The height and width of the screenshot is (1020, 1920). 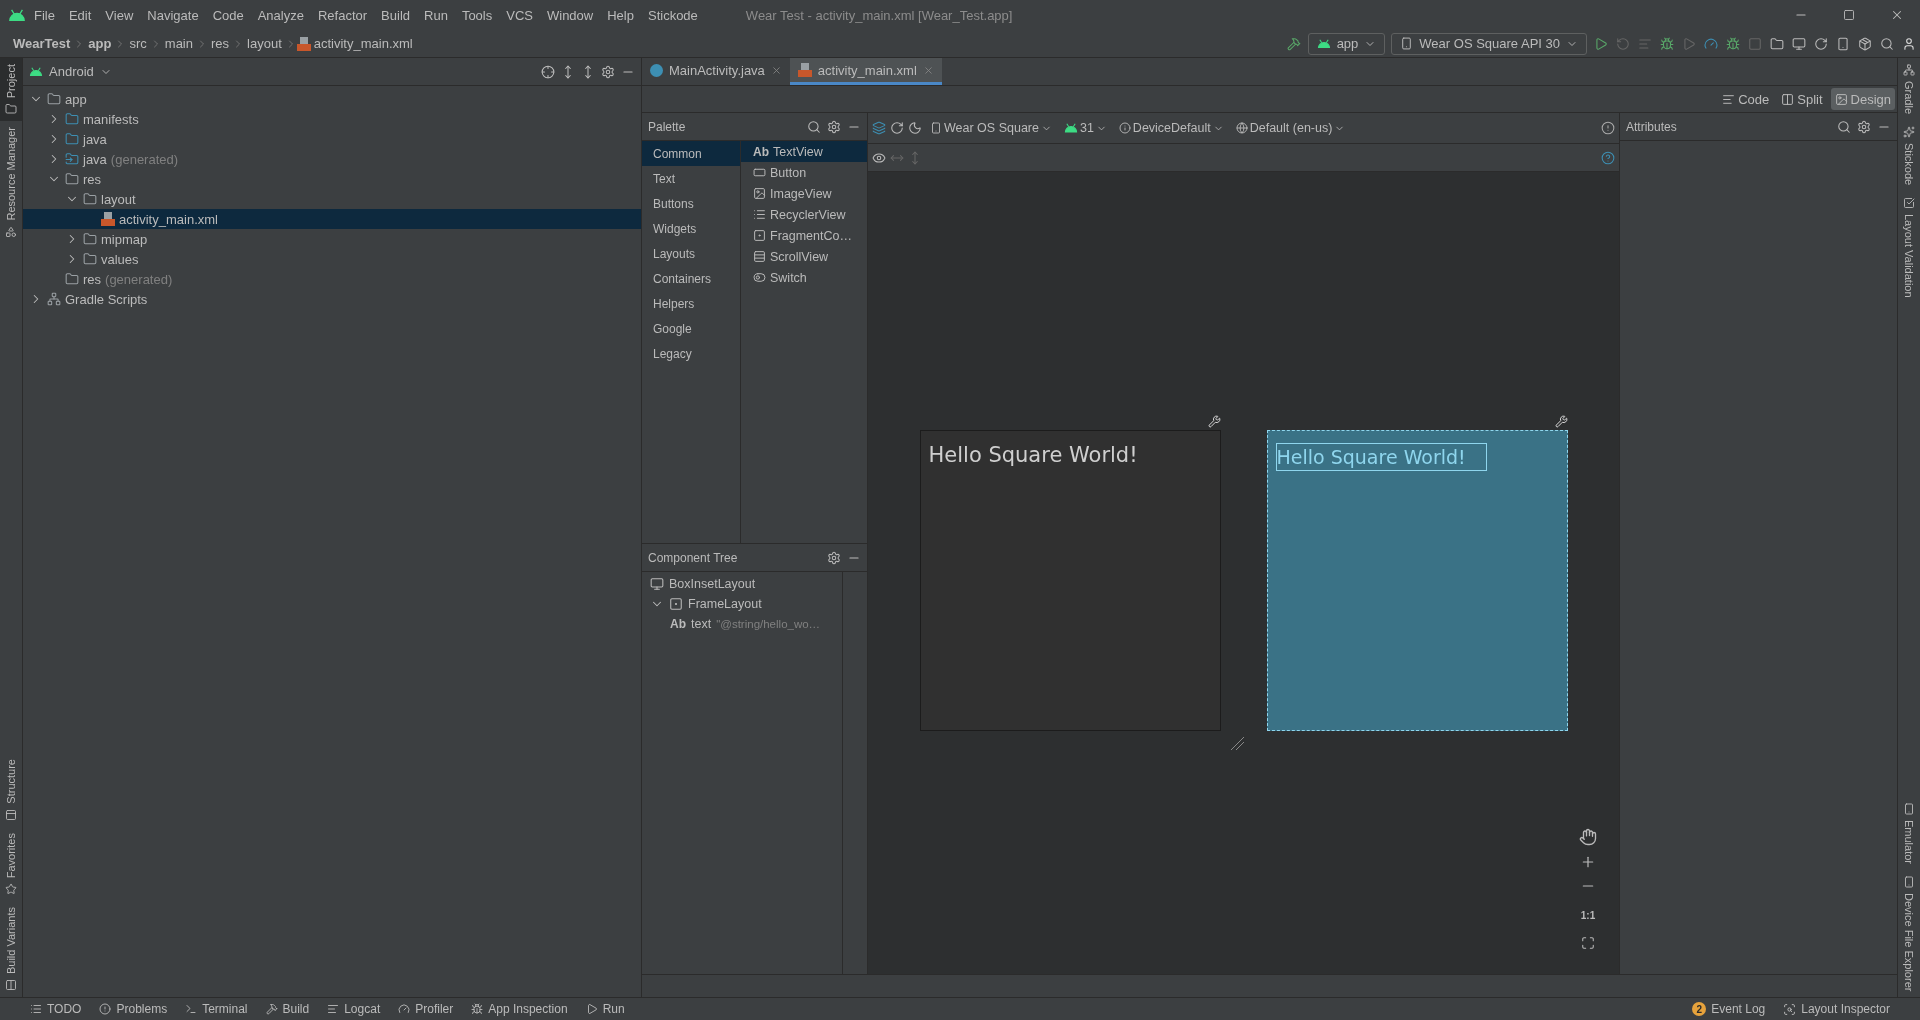 I want to click on event-log-button: 2 Event Log, so click(x=1729, y=1009).